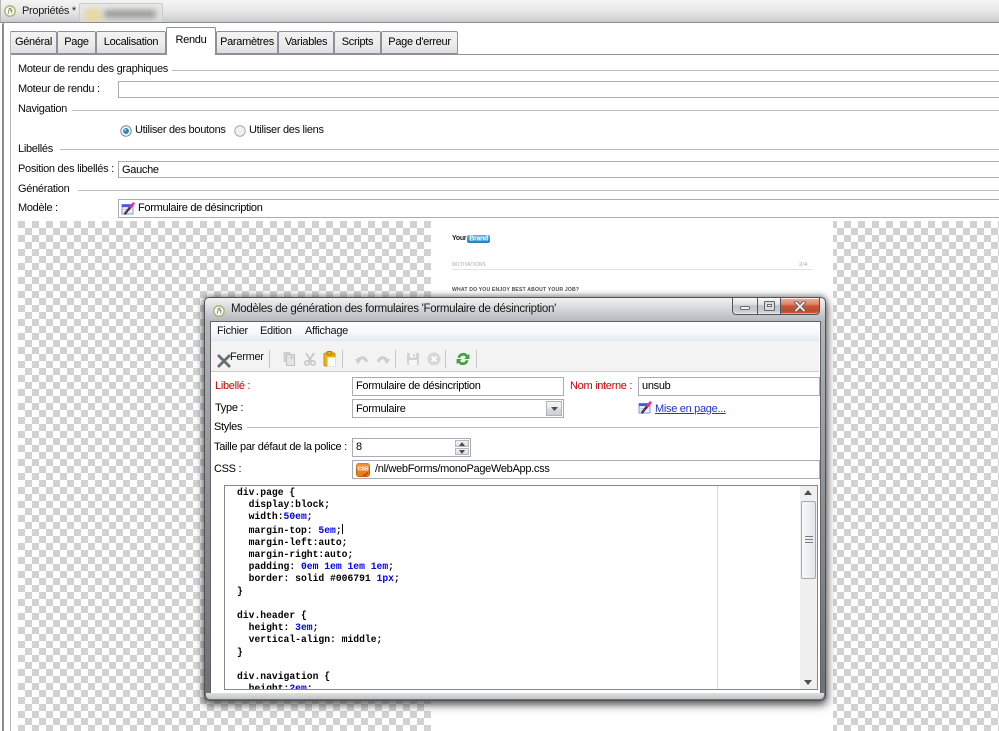 The image size is (999, 731). What do you see at coordinates (363, 470) in the screenshot?
I see `svg-text: CSS` at bounding box center [363, 470].